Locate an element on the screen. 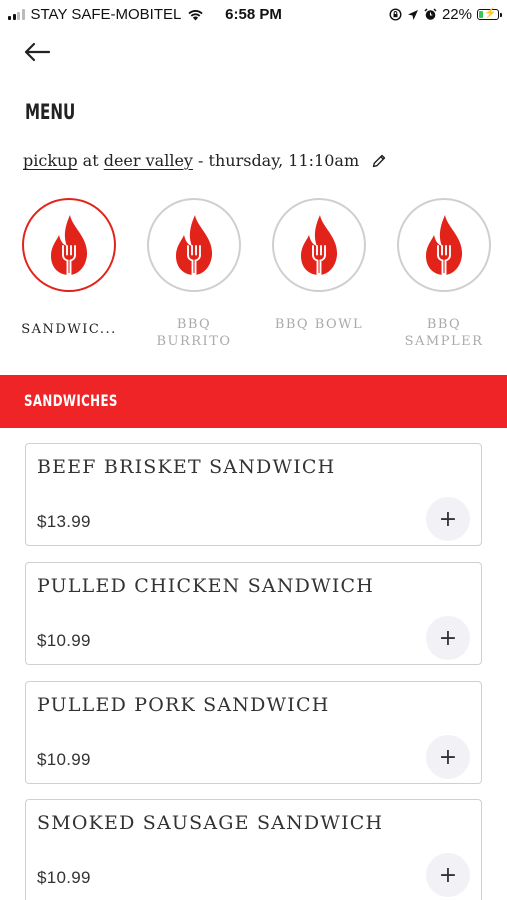  section-header: SANDWICHES is located at coordinates (253, 401).